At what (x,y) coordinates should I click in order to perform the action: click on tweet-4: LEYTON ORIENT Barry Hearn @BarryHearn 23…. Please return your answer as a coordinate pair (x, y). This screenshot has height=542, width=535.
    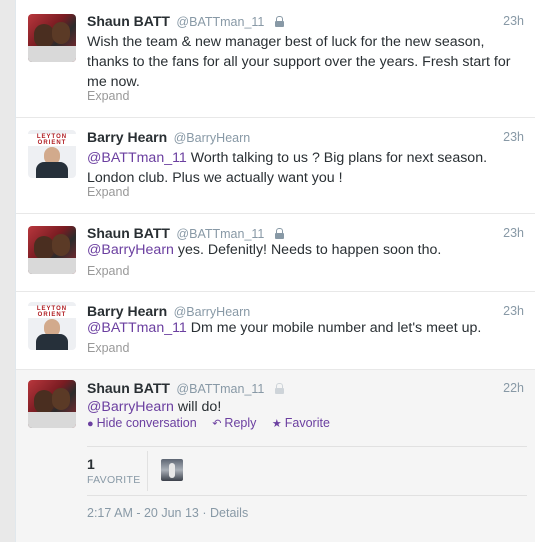
    Looking at the image, I should click on (275, 331).